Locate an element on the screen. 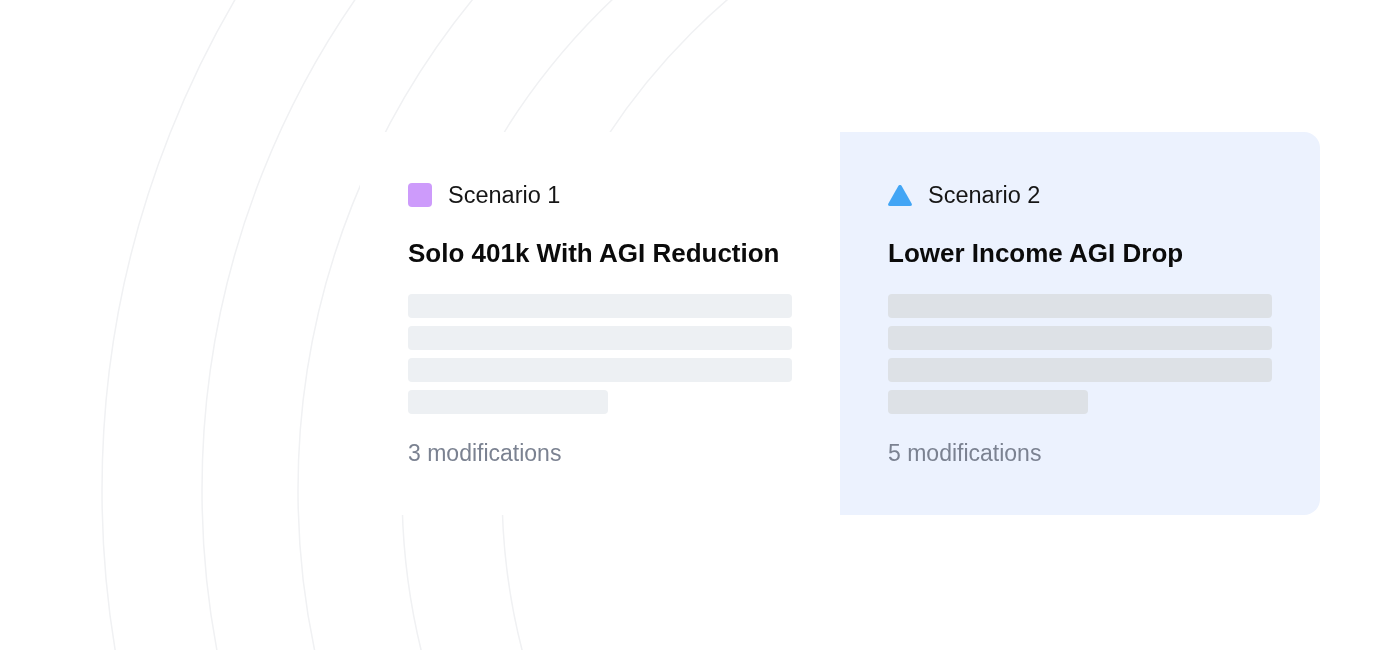  modifications-count: 3 modifications is located at coordinates (485, 453).